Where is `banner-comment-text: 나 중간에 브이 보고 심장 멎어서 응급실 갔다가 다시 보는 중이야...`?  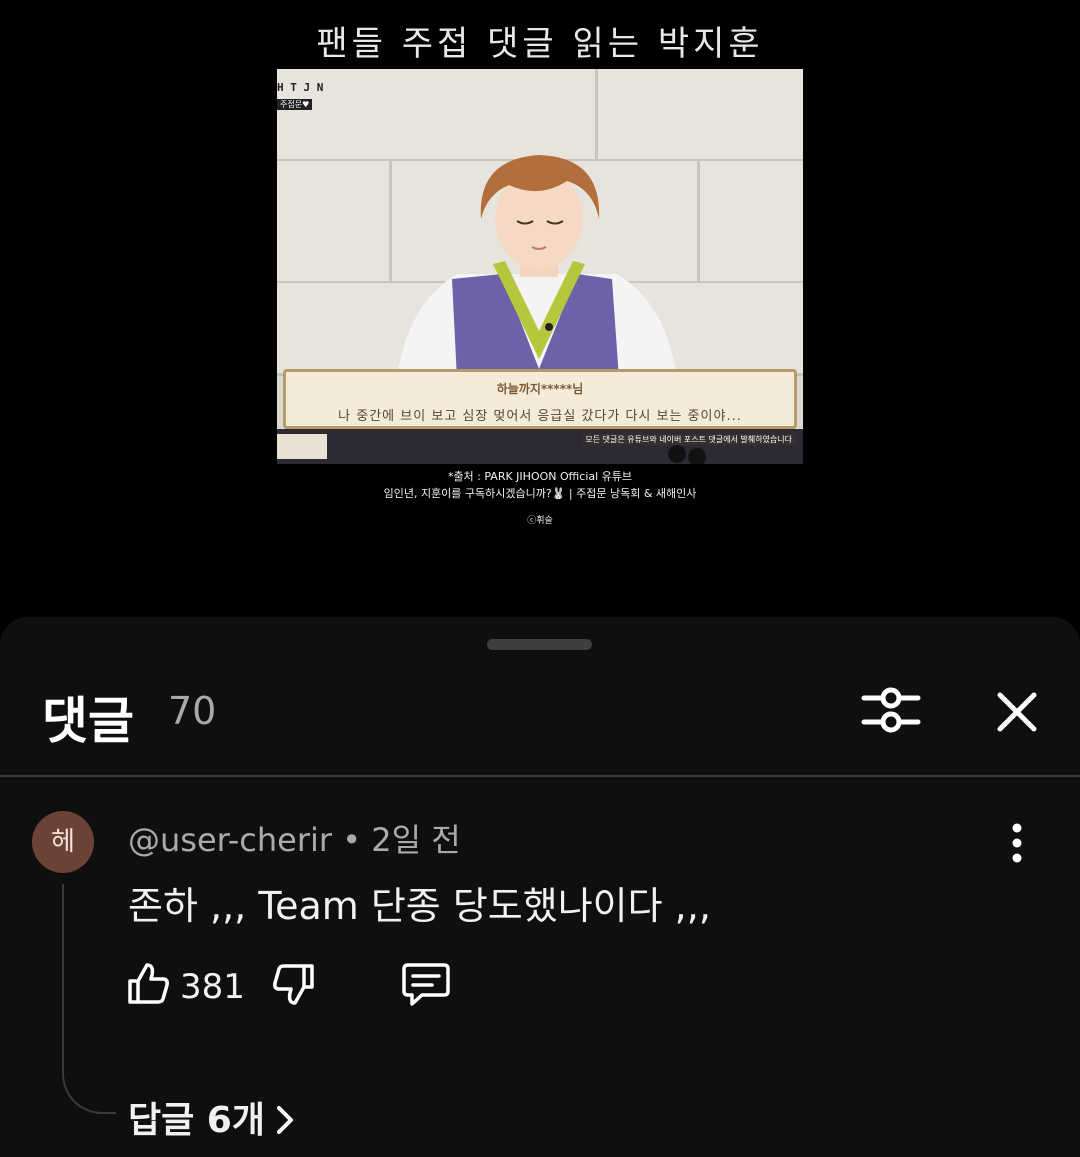
banner-comment-text: 나 중간에 브이 보고 심장 멎어서 응급실 갔다가 다시 보는 중이야... is located at coordinates (540, 416).